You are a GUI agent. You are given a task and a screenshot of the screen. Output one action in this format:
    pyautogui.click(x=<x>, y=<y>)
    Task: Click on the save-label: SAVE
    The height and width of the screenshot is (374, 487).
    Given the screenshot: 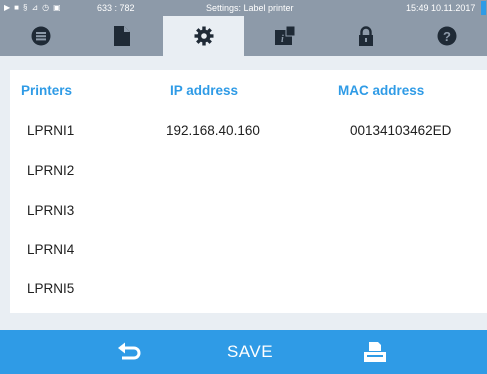 What is the action you would take?
    pyautogui.click(x=250, y=351)
    